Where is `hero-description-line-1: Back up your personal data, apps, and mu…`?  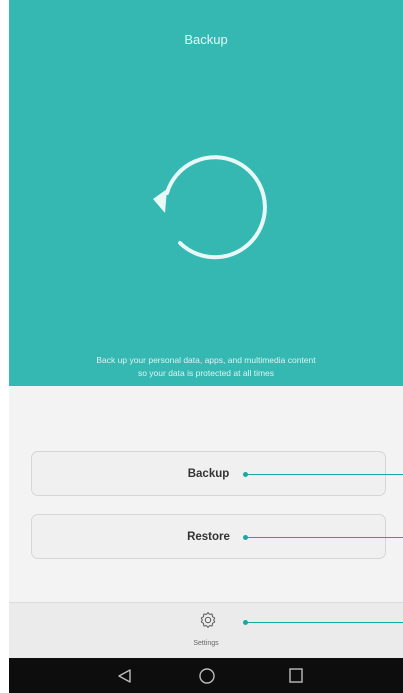 hero-description-line-1: Back up your personal data, apps, and mu… is located at coordinates (206, 360).